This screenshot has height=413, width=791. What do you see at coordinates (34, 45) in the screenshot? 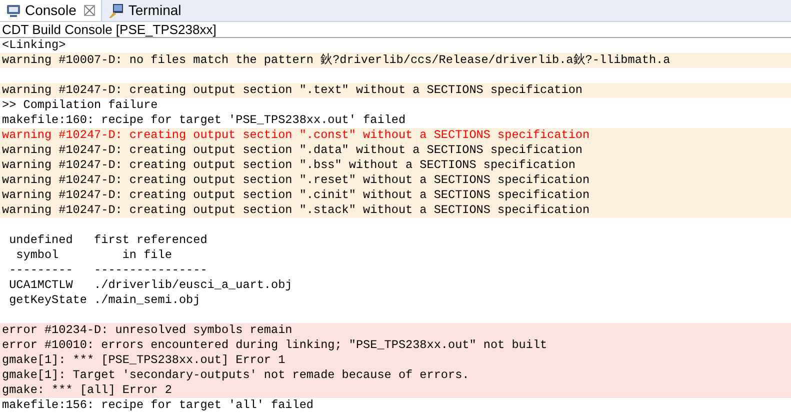
I see `console-line: <Linking>` at bounding box center [34, 45].